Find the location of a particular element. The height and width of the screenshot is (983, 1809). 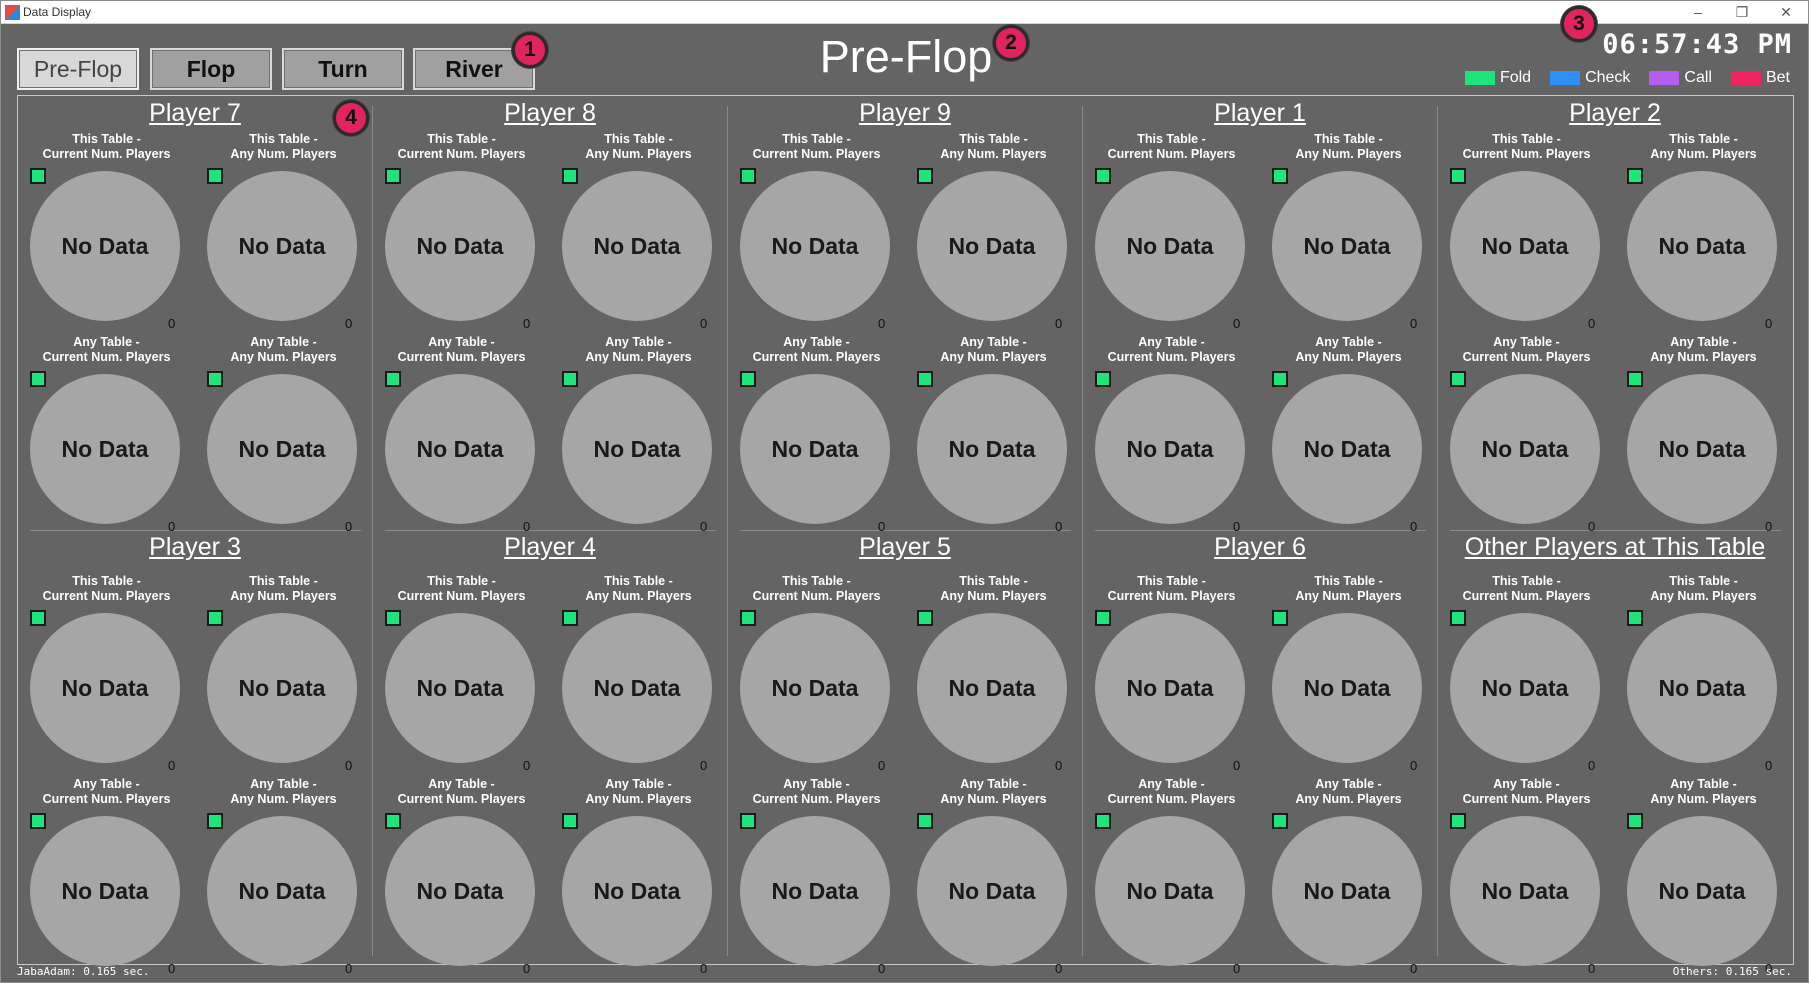

call-swatch is located at coordinates (1664, 78).